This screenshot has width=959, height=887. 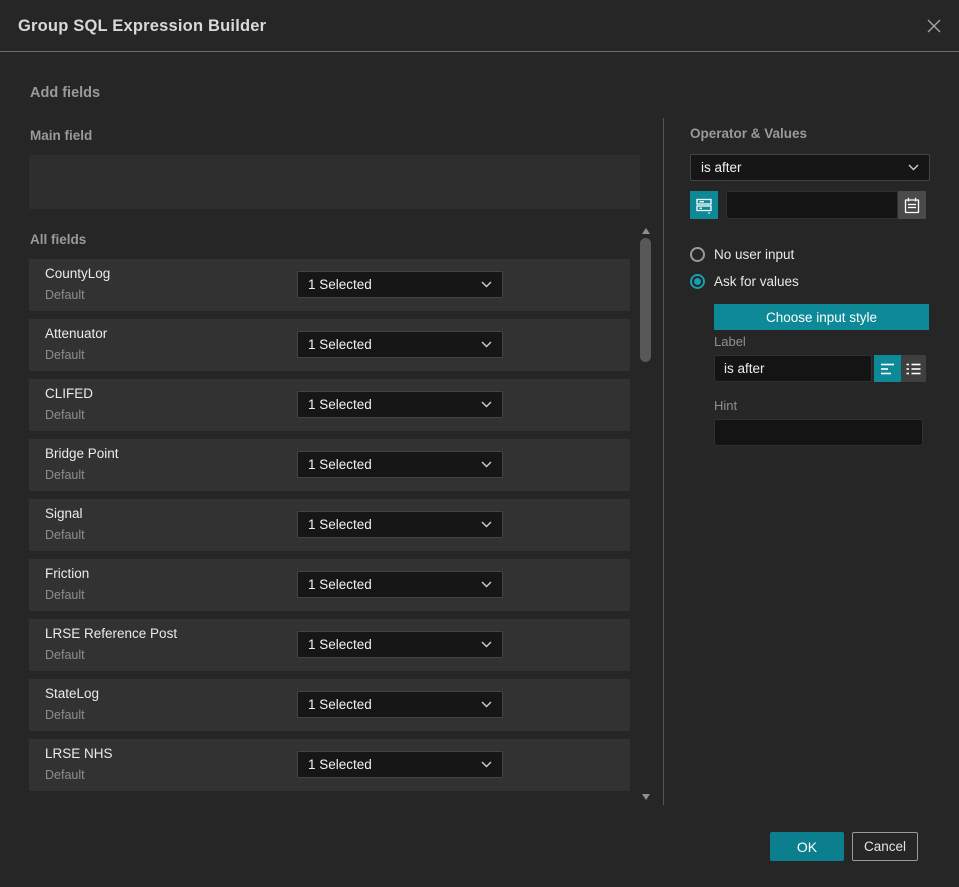 What do you see at coordinates (64, 513) in the screenshot?
I see `field-name: Signal` at bounding box center [64, 513].